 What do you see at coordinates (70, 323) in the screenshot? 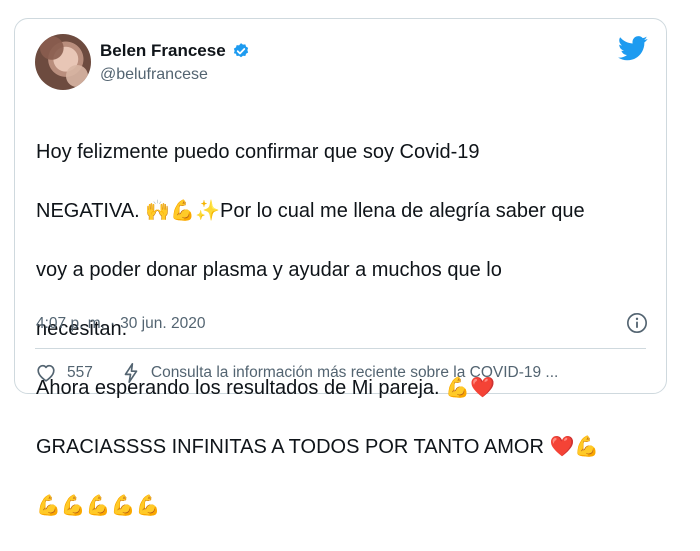
I see `tweet-time: 4:07 p. m.` at bounding box center [70, 323].